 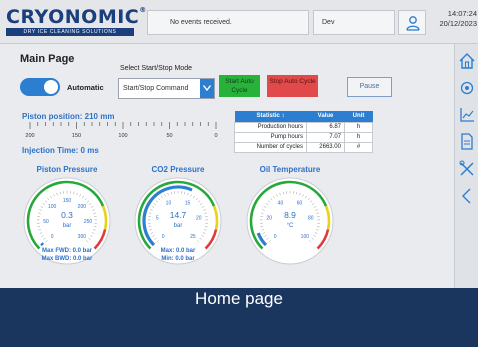 What do you see at coordinates (51, 87) in the screenshot?
I see `toggle-knob` at bounding box center [51, 87].